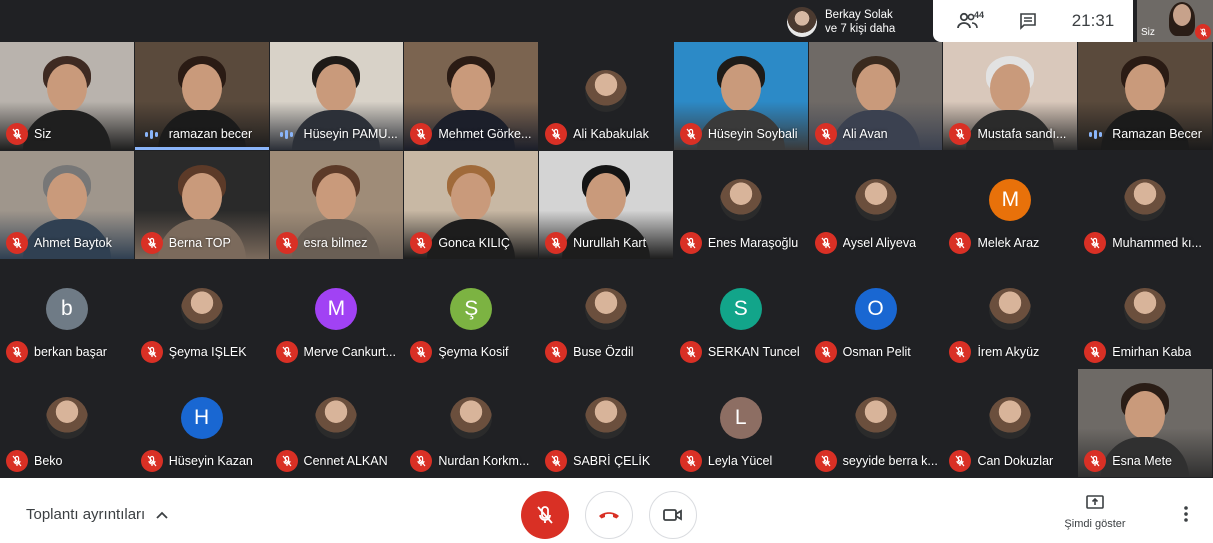 This screenshot has width=1213, height=543. I want to click on participant-count: 44, so click(979, 15).